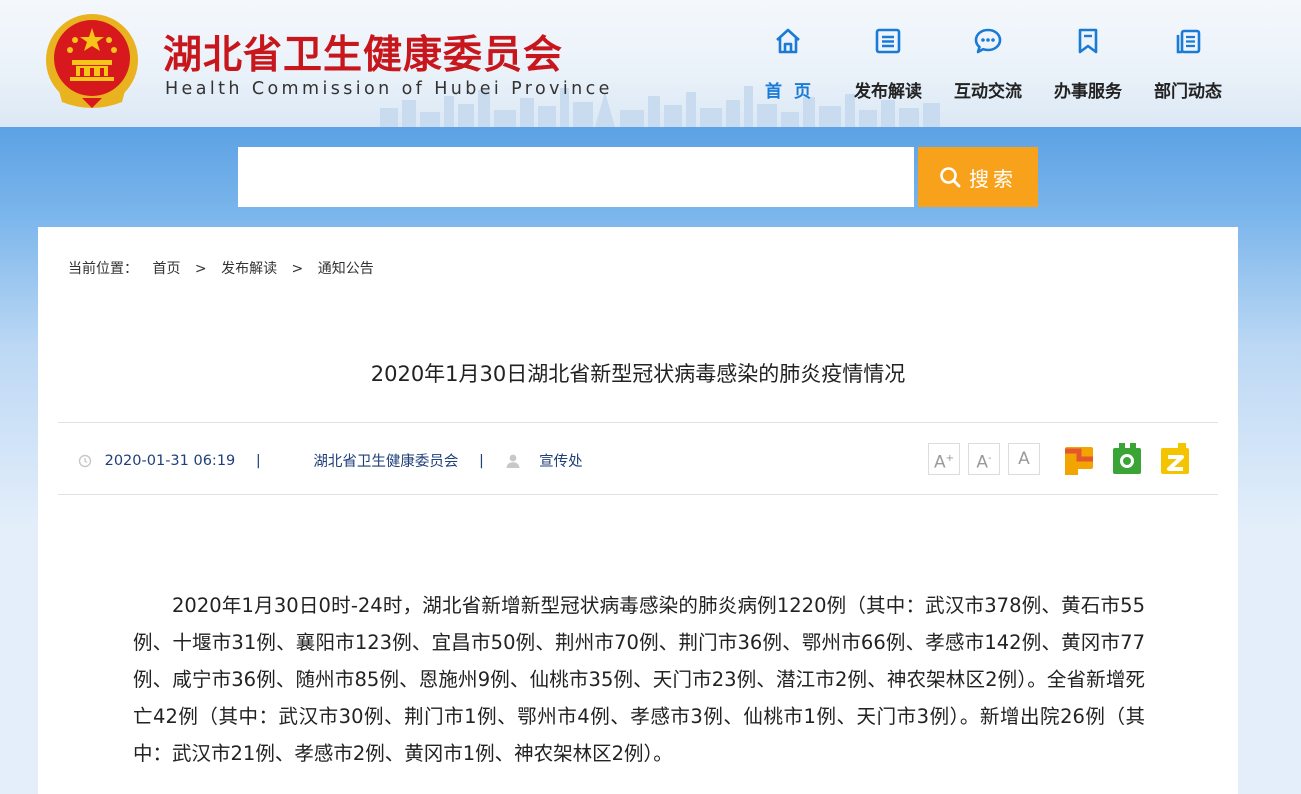 The width and height of the screenshot is (1301, 794). Describe the element at coordinates (85, 460) in the screenshot. I see `clock-icon` at that location.